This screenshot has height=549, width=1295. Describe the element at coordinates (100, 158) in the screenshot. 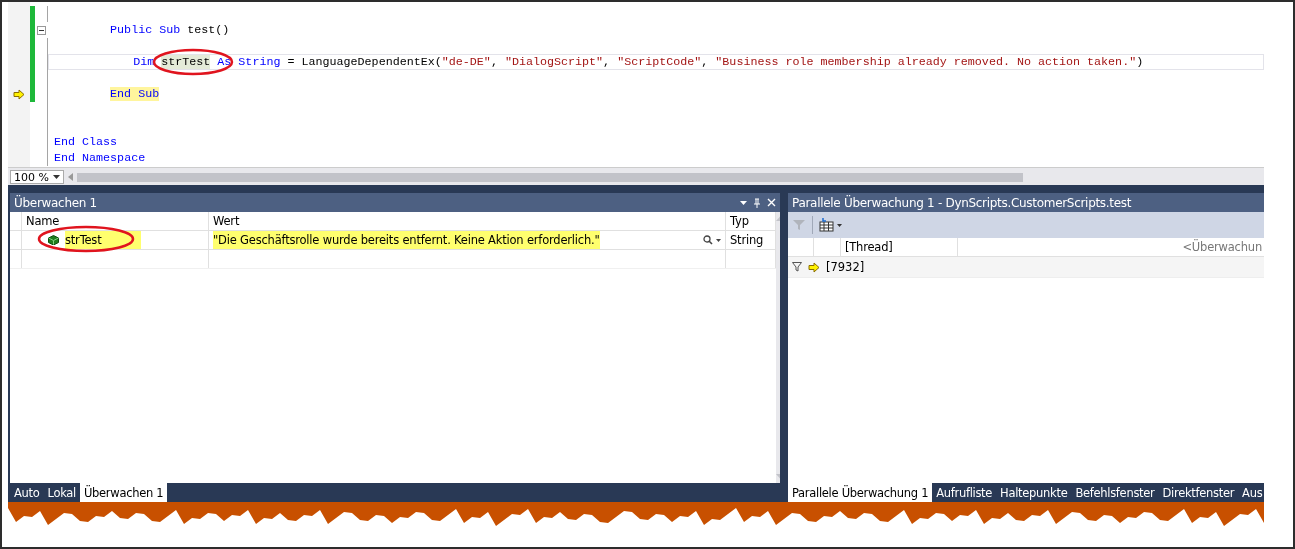

I see `code-line: End Namespace` at that location.